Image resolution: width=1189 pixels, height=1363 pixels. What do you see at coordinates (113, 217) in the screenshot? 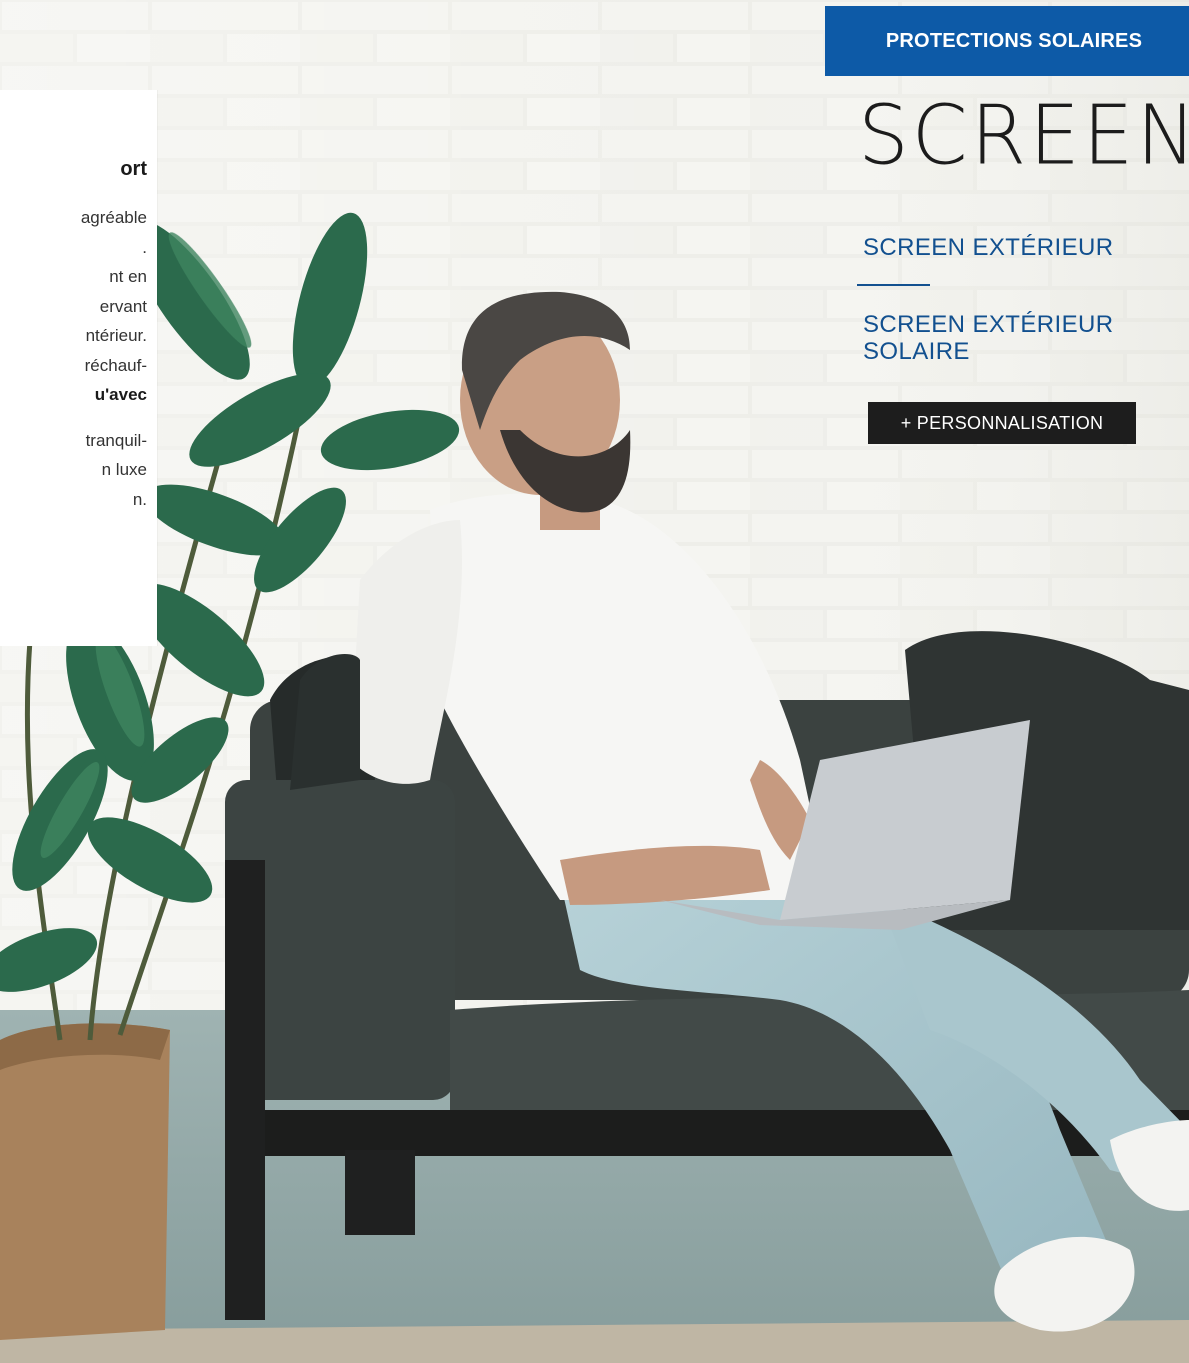
I see `article-line: agréable` at bounding box center [113, 217].